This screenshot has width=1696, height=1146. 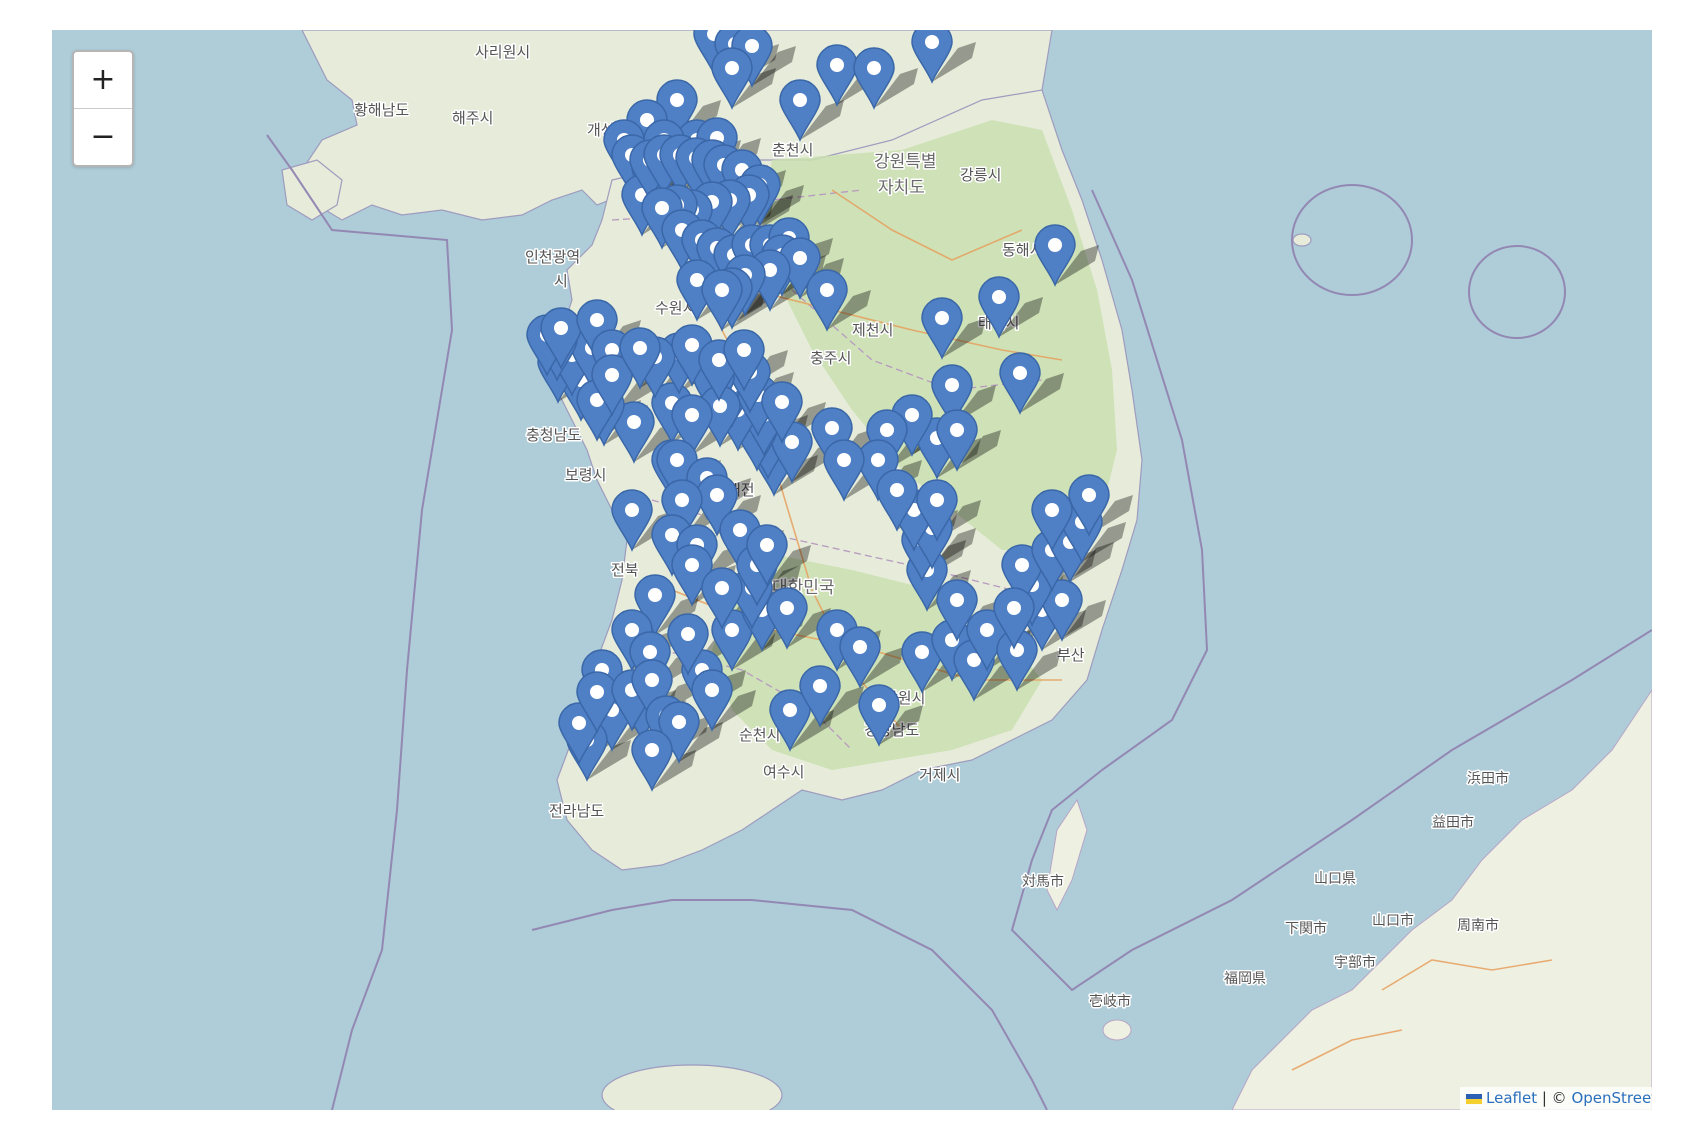 I want to click on map-label: 壱岐市, so click(x=1110, y=1001).